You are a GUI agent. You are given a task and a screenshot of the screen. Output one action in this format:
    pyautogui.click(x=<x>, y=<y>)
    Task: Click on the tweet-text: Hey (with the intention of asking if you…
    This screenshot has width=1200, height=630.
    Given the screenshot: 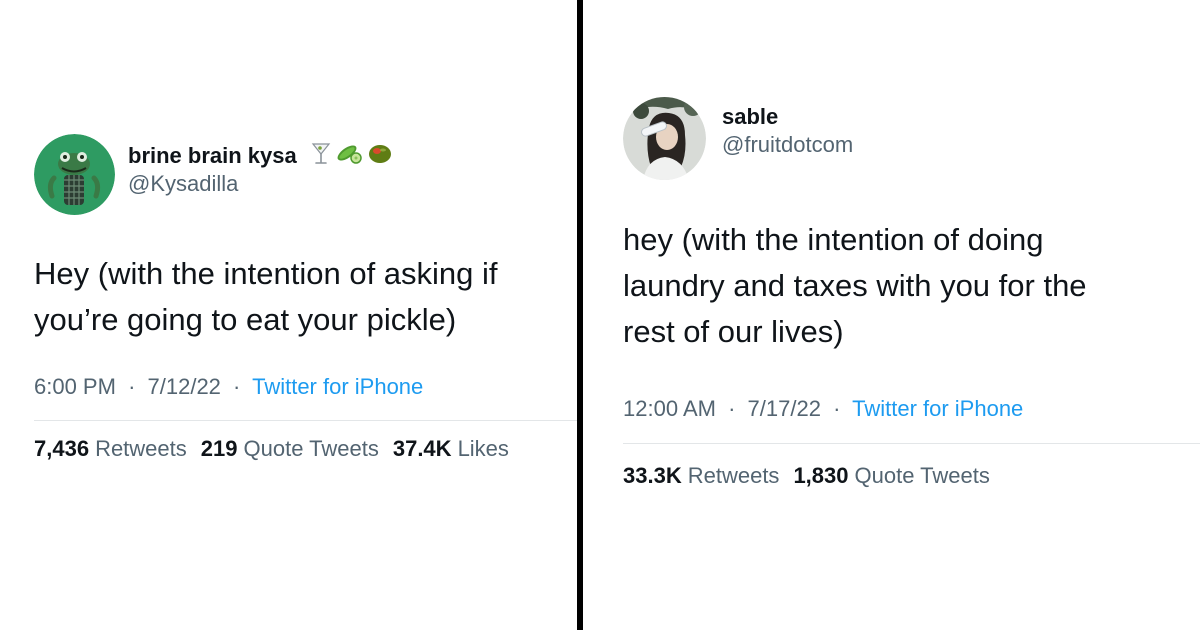 What is the action you would take?
    pyautogui.click(x=266, y=296)
    